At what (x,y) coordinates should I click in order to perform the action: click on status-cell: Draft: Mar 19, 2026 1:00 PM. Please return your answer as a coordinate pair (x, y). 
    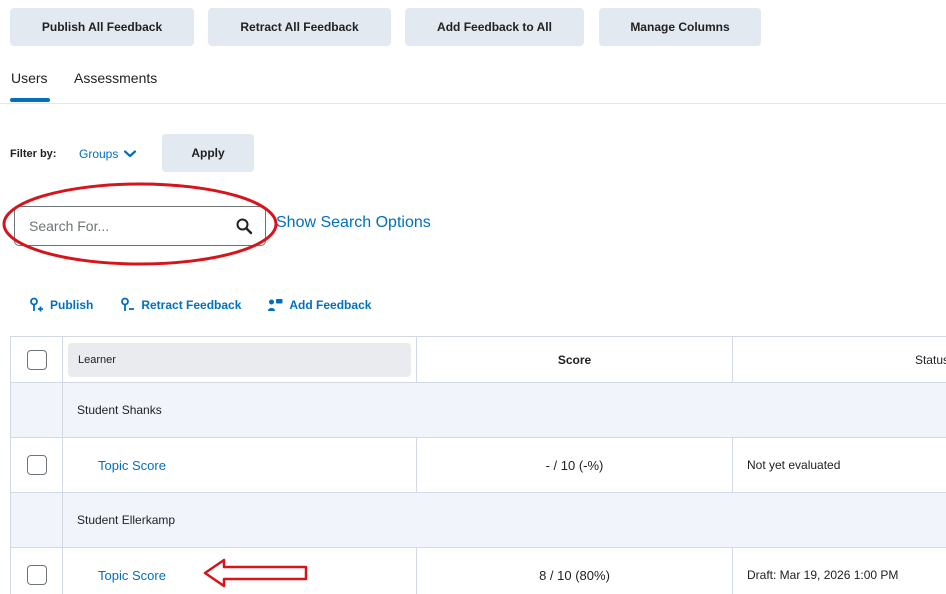
    Looking at the image, I should click on (839, 570).